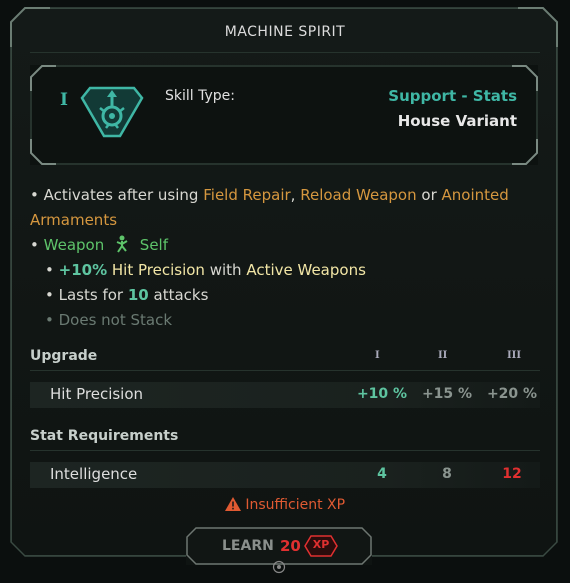  I want to click on trigger-or: or, so click(429, 195).